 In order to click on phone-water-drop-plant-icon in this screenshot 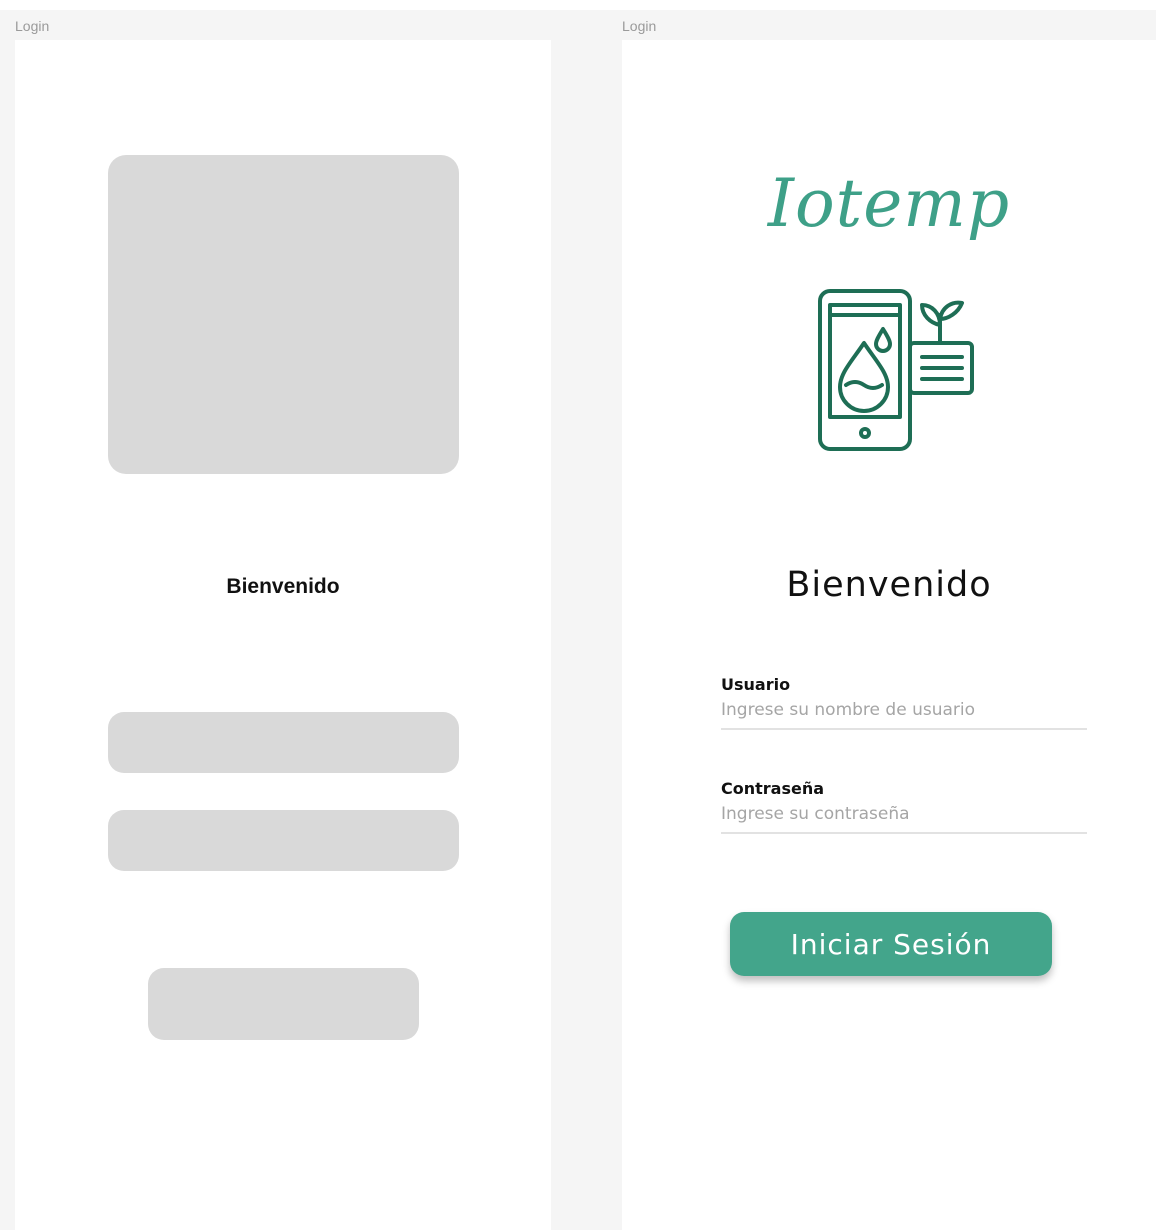, I will do `click(896, 370)`.